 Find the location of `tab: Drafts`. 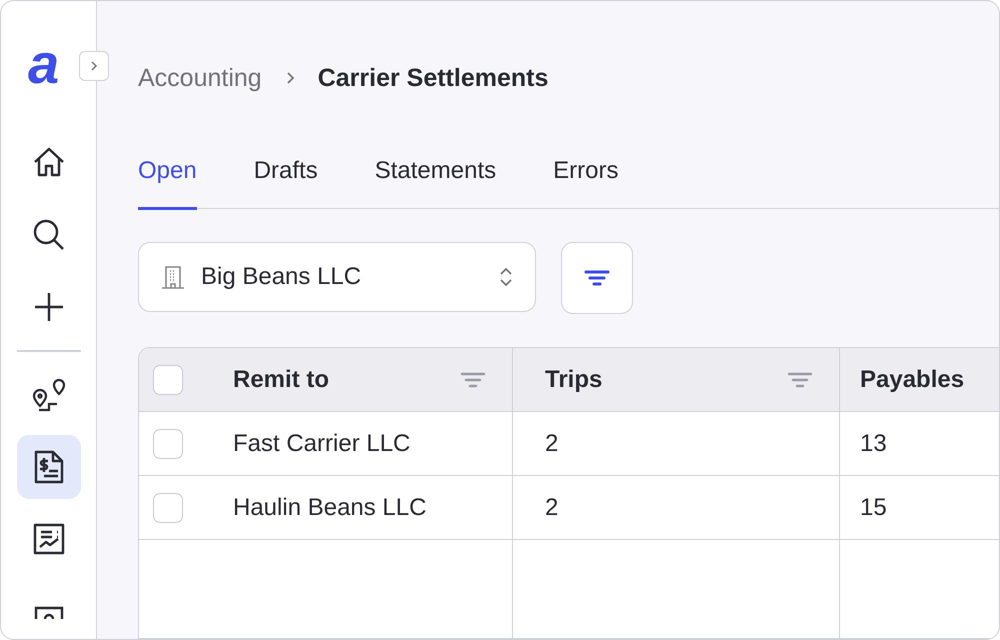

tab: Drafts is located at coordinates (286, 183).